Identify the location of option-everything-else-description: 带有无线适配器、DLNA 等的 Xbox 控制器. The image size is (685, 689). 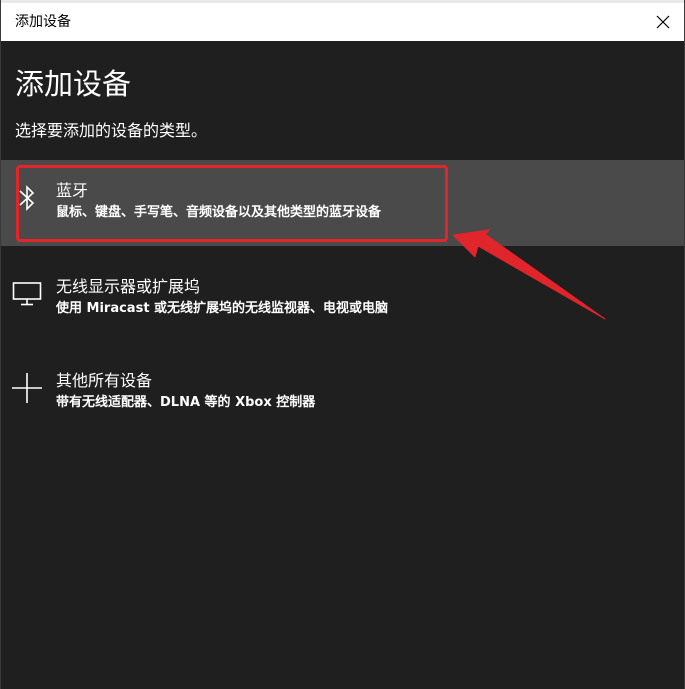
(186, 402).